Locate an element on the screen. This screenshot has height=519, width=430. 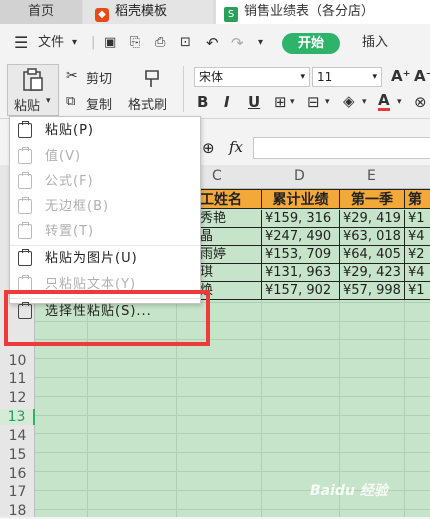
quick-access-dropdown-icon: ▾ is located at coordinates (260, 43).